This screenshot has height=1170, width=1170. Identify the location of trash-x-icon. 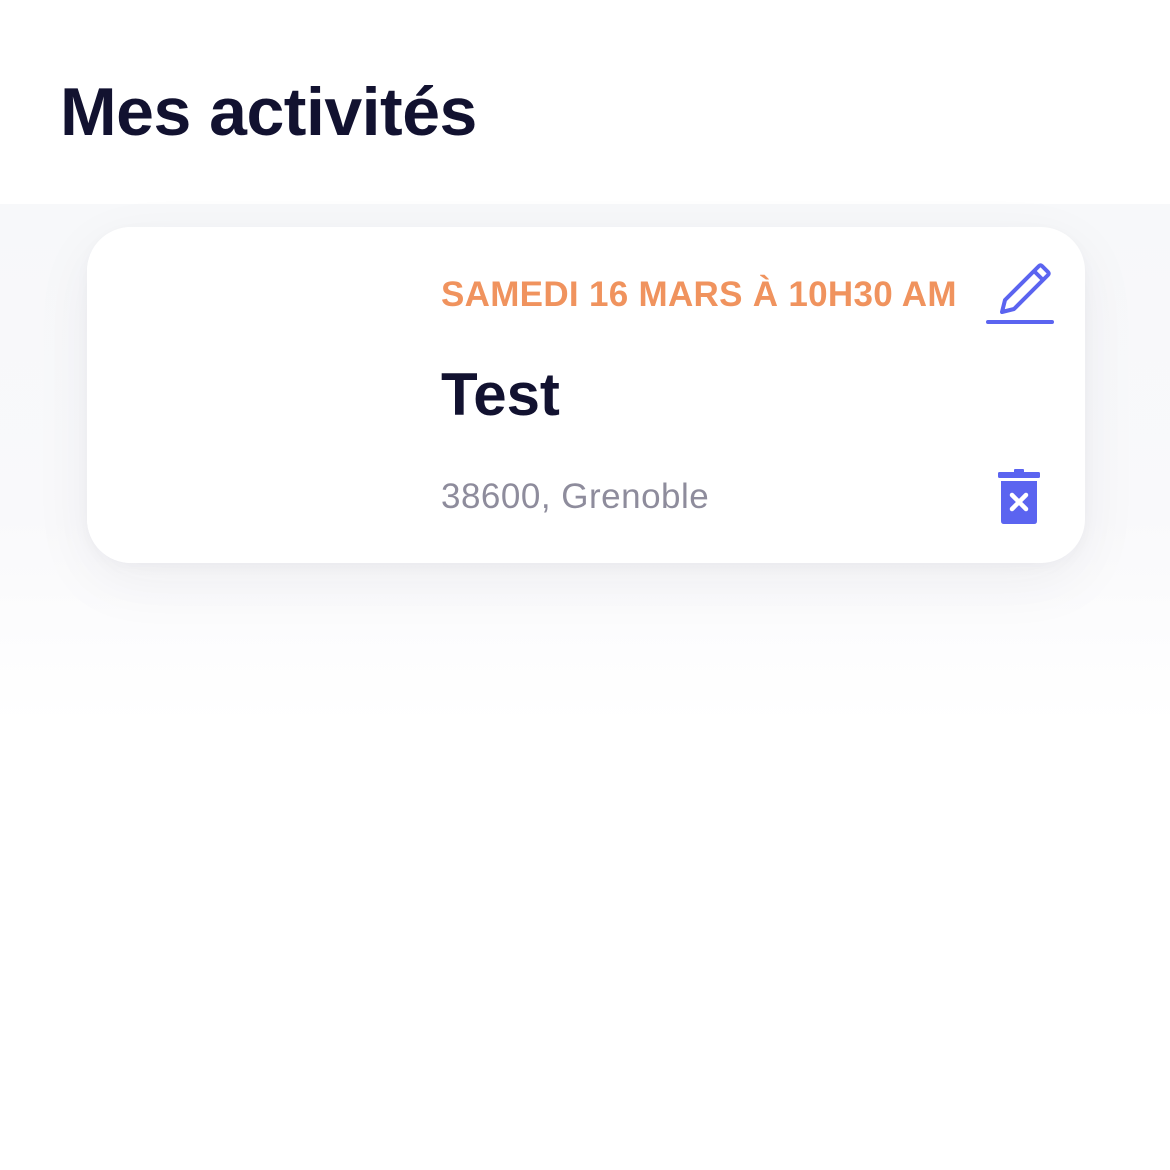
(1019, 496).